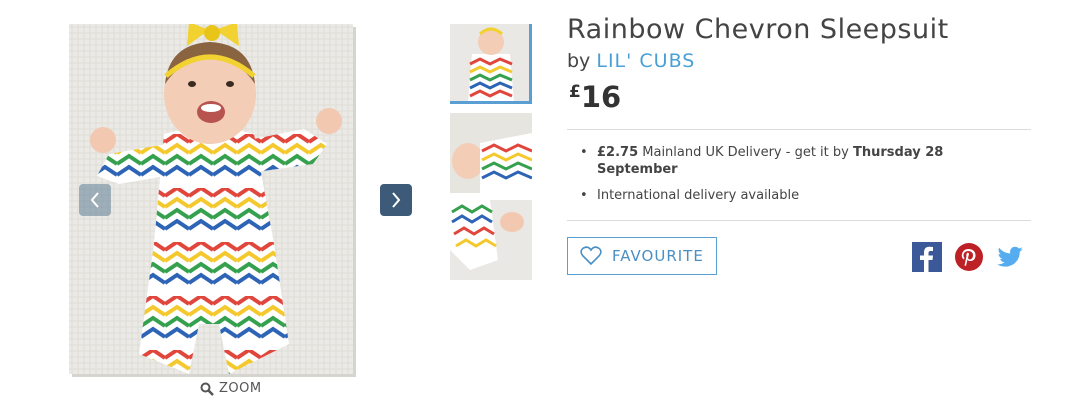 The height and width of the screenshot is (417, 1066). What do you see at coordinates (240, 388) in the screenshot?
I see `zoom-label: ZOOM` at bounding box center [240, 388].